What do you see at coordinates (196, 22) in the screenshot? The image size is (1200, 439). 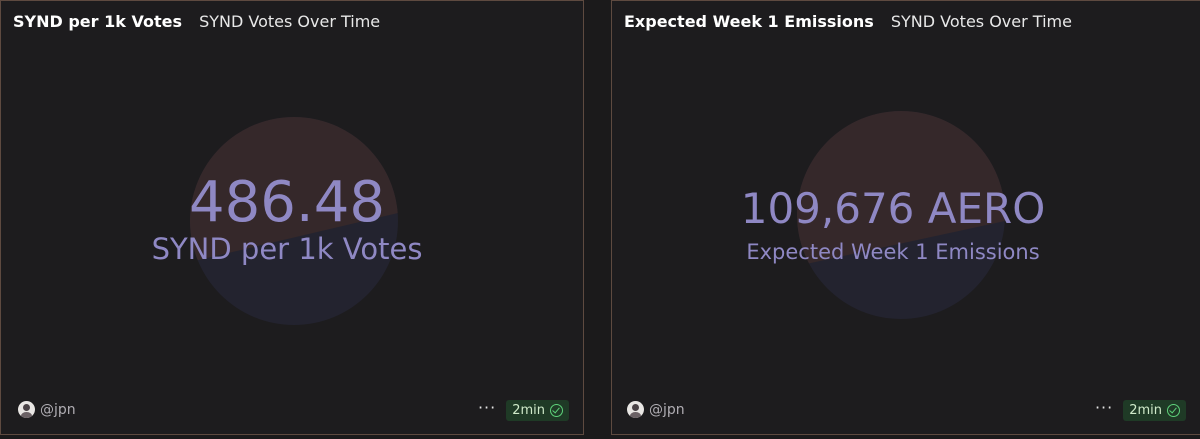 I see `panel-header: SYND per 1k Votes SYND Votes Over Time` at bounding box center [196, 22].